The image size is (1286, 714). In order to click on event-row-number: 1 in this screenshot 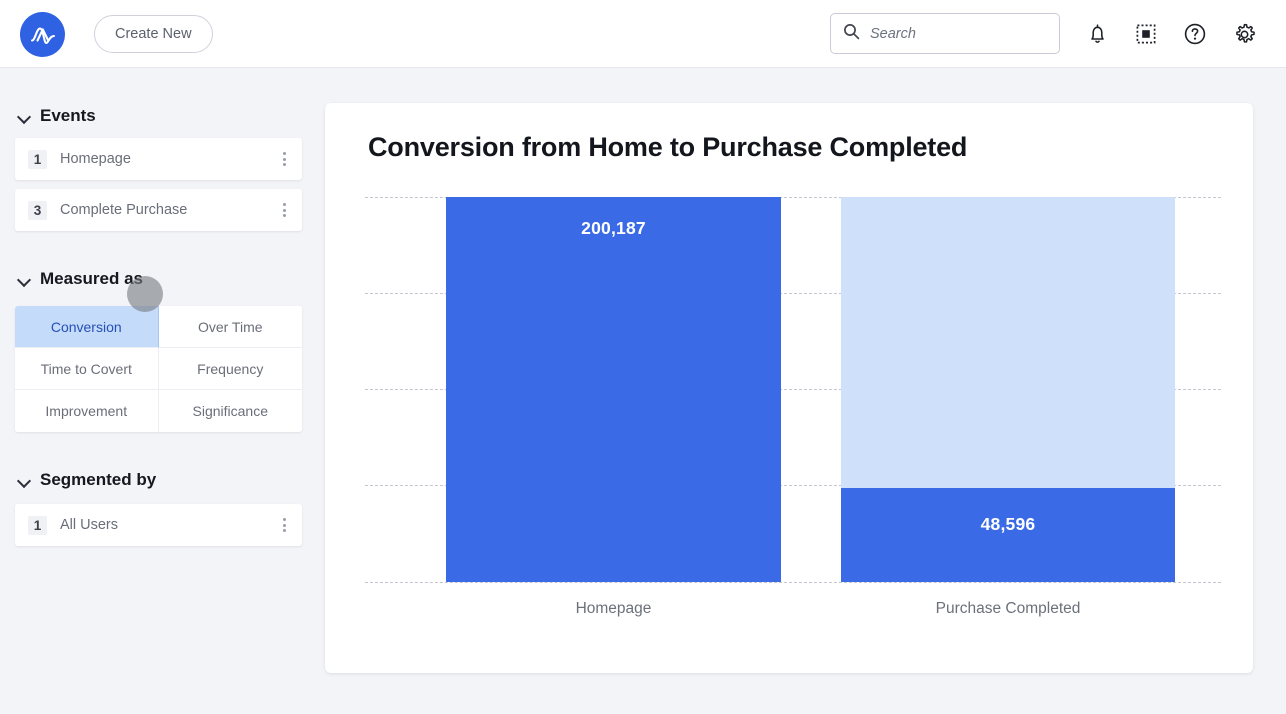, I will do `click(37, 159)`.